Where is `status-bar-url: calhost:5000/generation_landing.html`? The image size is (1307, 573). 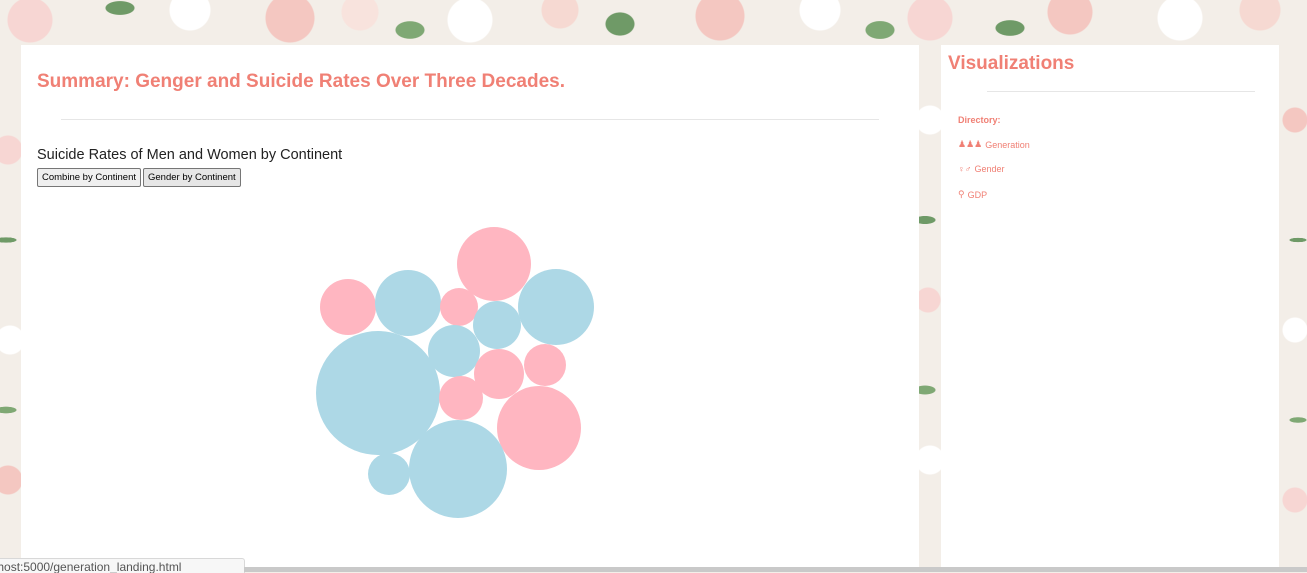
status-bar-url: calhost:5000/generation_landing.html is located at coordinates (122, 565).